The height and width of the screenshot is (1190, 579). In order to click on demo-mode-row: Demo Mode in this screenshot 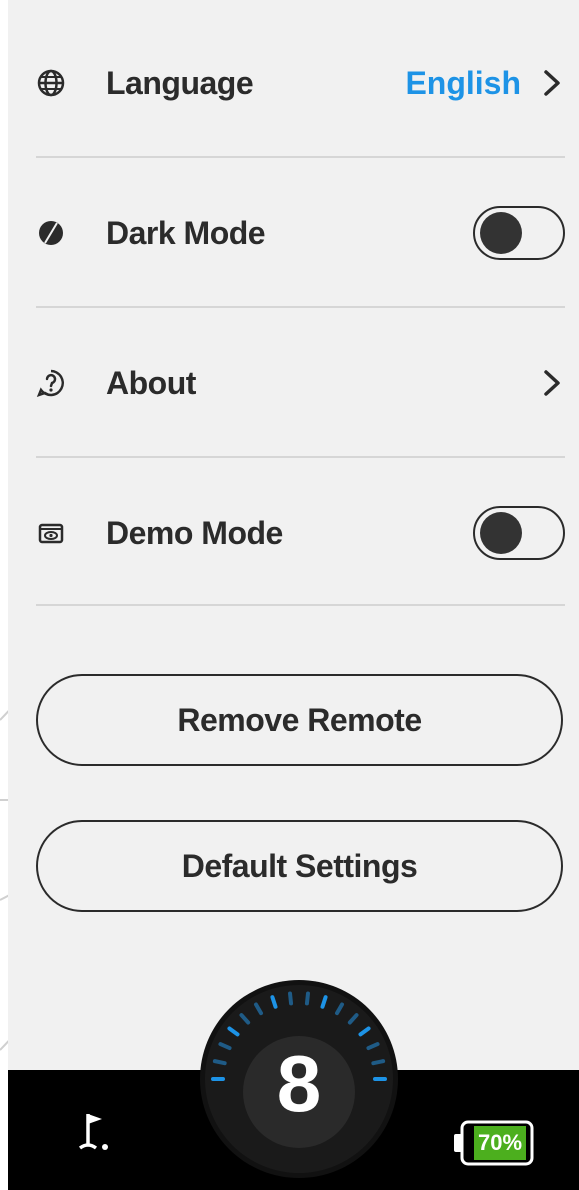, I will do `click(293, 533)`.